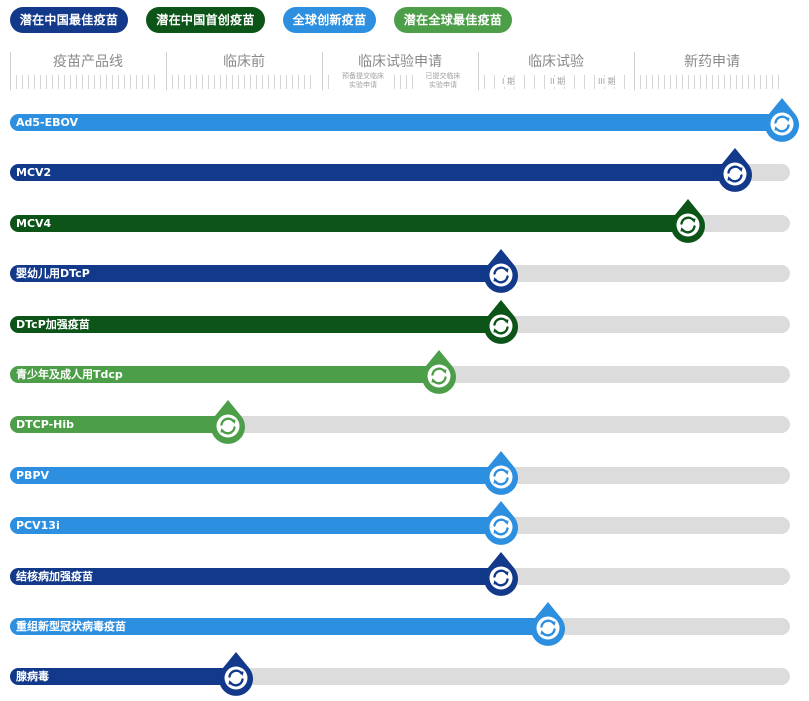 This screenshot has height=701, width=809. What do you see at coordinates (71, 626) in the screenshot?
I see `bar-label: 重组新型冠状病毒疫苗` at bounding box center [71, 626].